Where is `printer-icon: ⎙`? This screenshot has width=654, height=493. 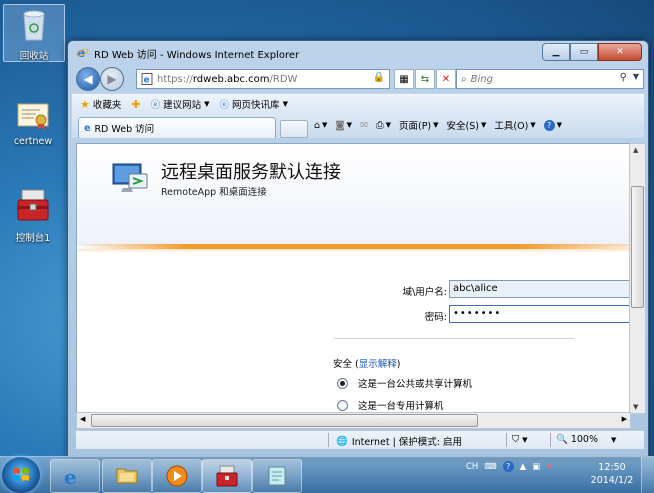
printer-icon: ⎙ is located at coordinates (380, 125).